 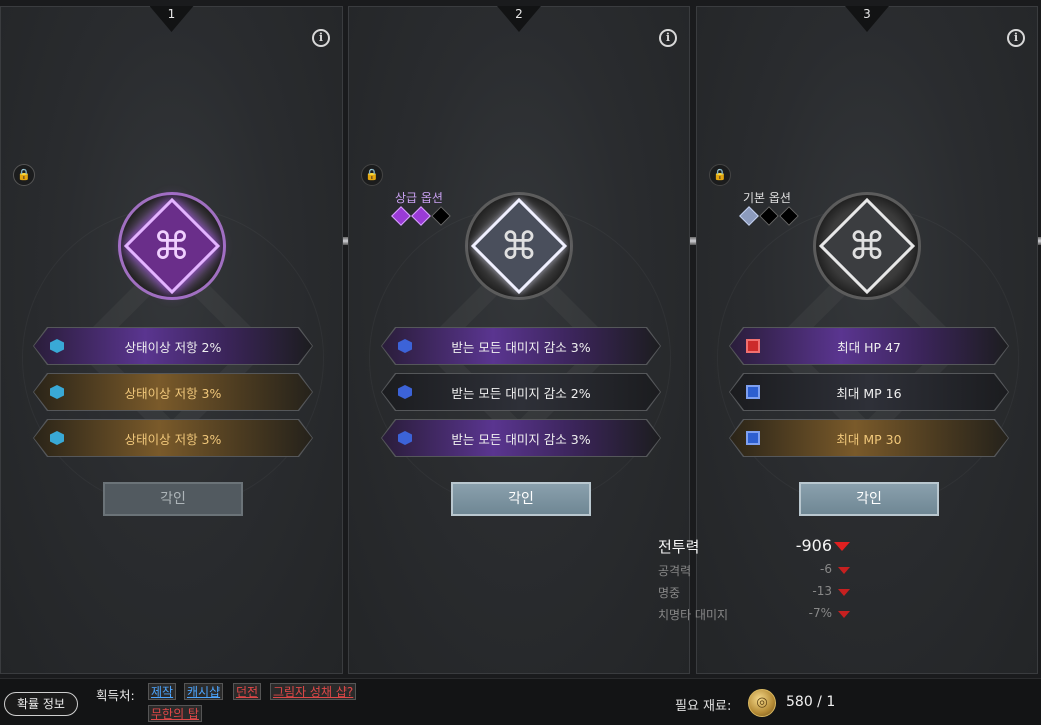 I want to click on stat-value: -906, so click(x=813, y=545).